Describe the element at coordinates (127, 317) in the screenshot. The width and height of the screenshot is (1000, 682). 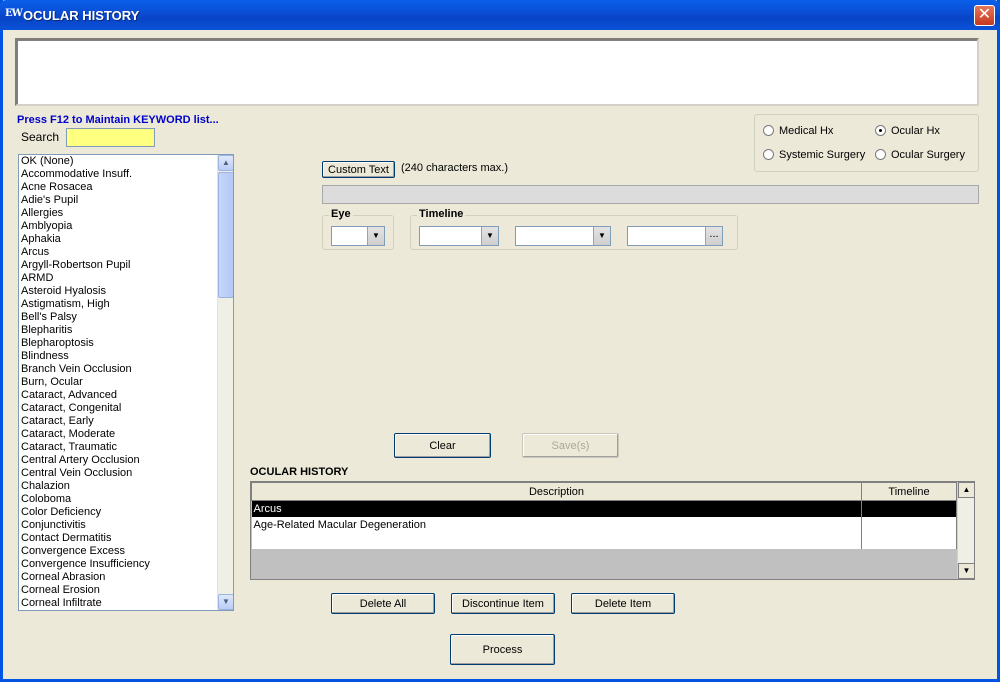
I see `keyword-list-item: Bell's Palsy` at that location.